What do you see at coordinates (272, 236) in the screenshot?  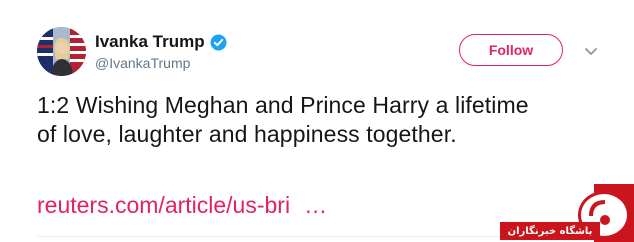 I see `divider` at bounding box center [272, 236].